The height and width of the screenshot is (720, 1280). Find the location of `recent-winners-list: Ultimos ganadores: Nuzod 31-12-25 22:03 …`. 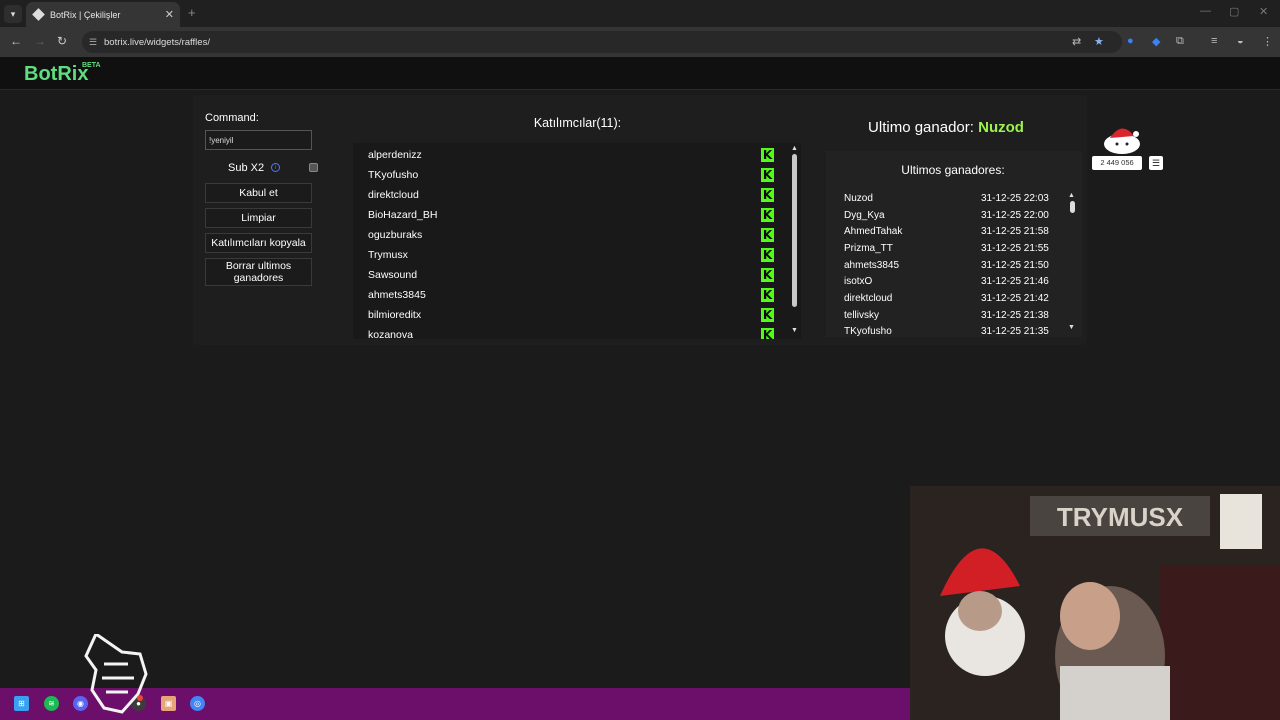

recent-winners-list: Ultimos ganadores: Nuzod 31-12-25 22:03 … is located at coordinates (954, 244).